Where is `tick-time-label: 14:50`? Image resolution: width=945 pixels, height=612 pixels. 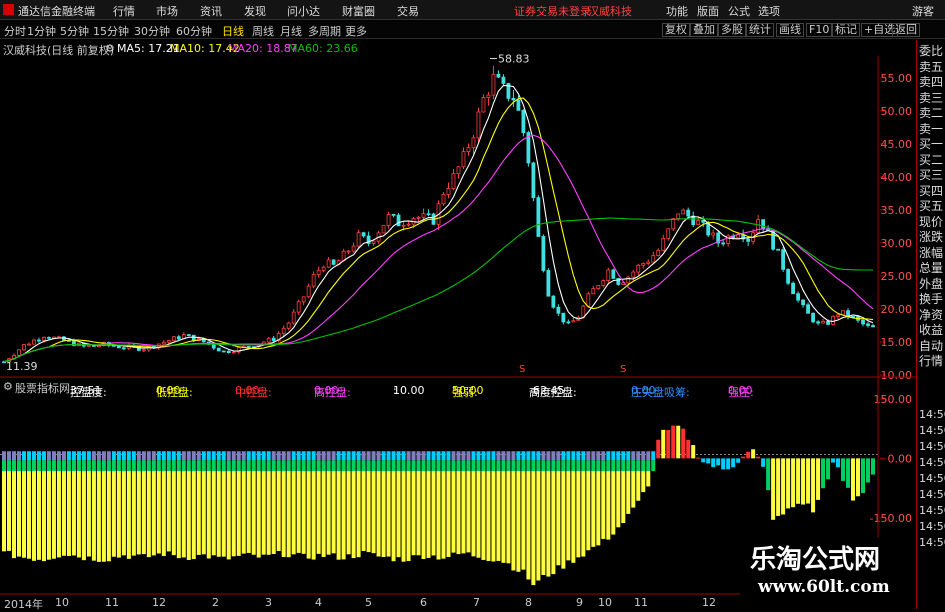 tick-time-label: 14:50 is located at coordinates (932, 414).